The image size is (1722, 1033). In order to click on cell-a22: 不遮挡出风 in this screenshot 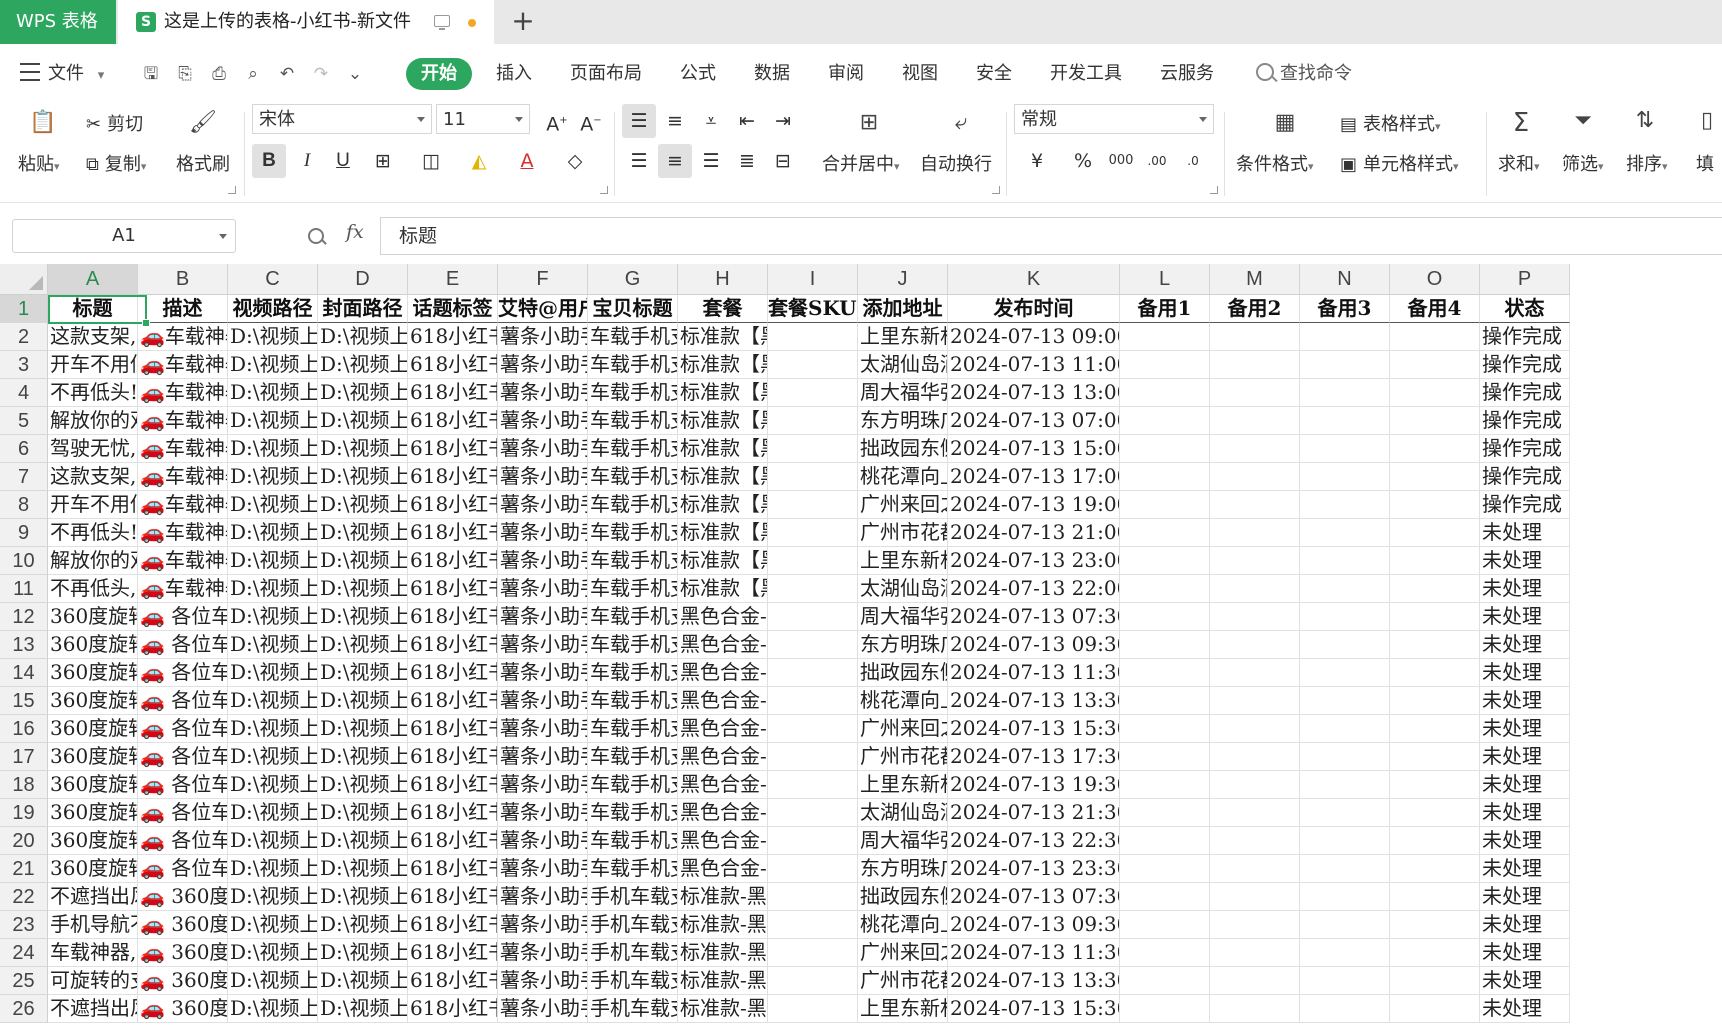, I will do `click(93, 897)`.